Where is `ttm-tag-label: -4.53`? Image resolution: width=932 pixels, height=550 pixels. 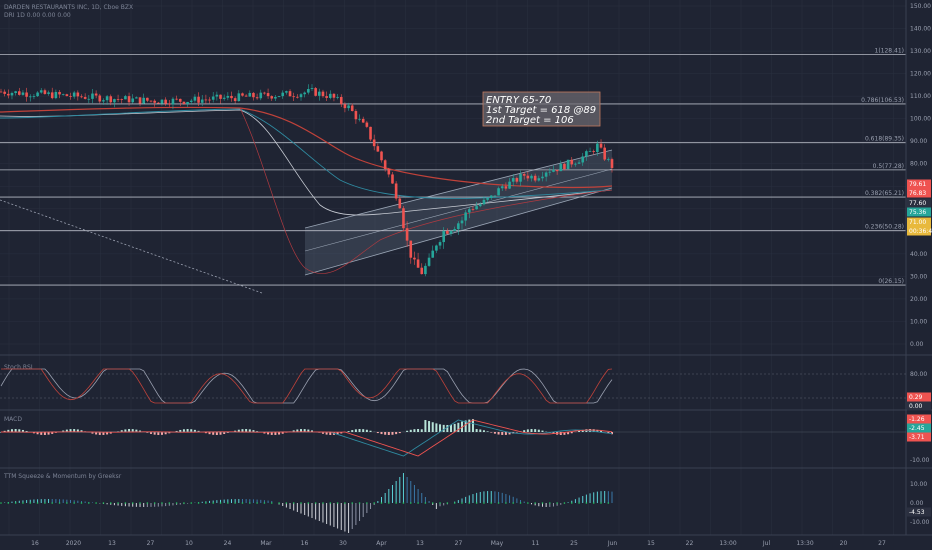 ttm-tag-label: -4.53 is located at coordinates (917, 512).